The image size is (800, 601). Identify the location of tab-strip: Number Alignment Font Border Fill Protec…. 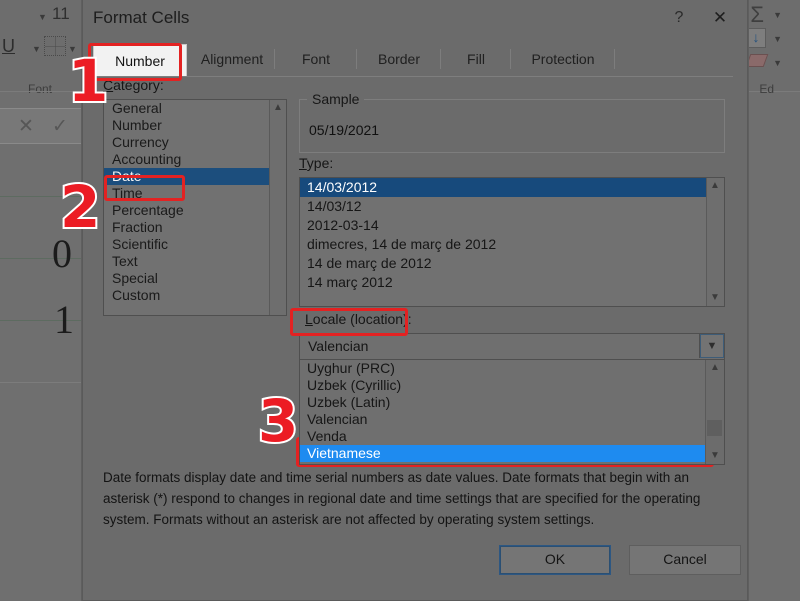
(413, 60).